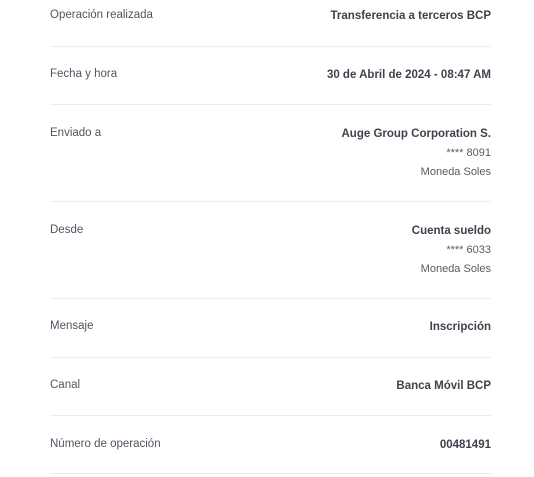 This screenshot has width=534, height=477. I want to click on operation-value: Transferencia a terceros BCP, so click(410, 16).